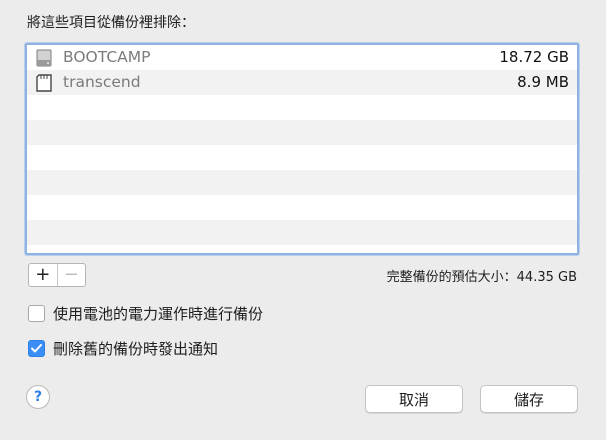 This screenshot has width=606, height=440. Describe the element at coordinates (102, 82) in the screenshot. I see `item-name: transcend` at that location.